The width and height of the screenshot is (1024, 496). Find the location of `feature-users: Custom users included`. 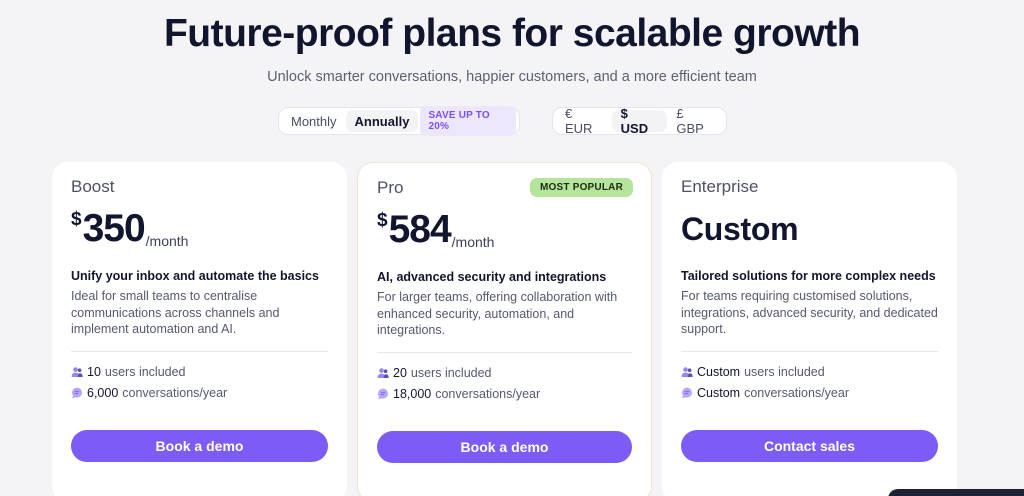

feature-users: Custom users included is located at coordinates (809, 372).